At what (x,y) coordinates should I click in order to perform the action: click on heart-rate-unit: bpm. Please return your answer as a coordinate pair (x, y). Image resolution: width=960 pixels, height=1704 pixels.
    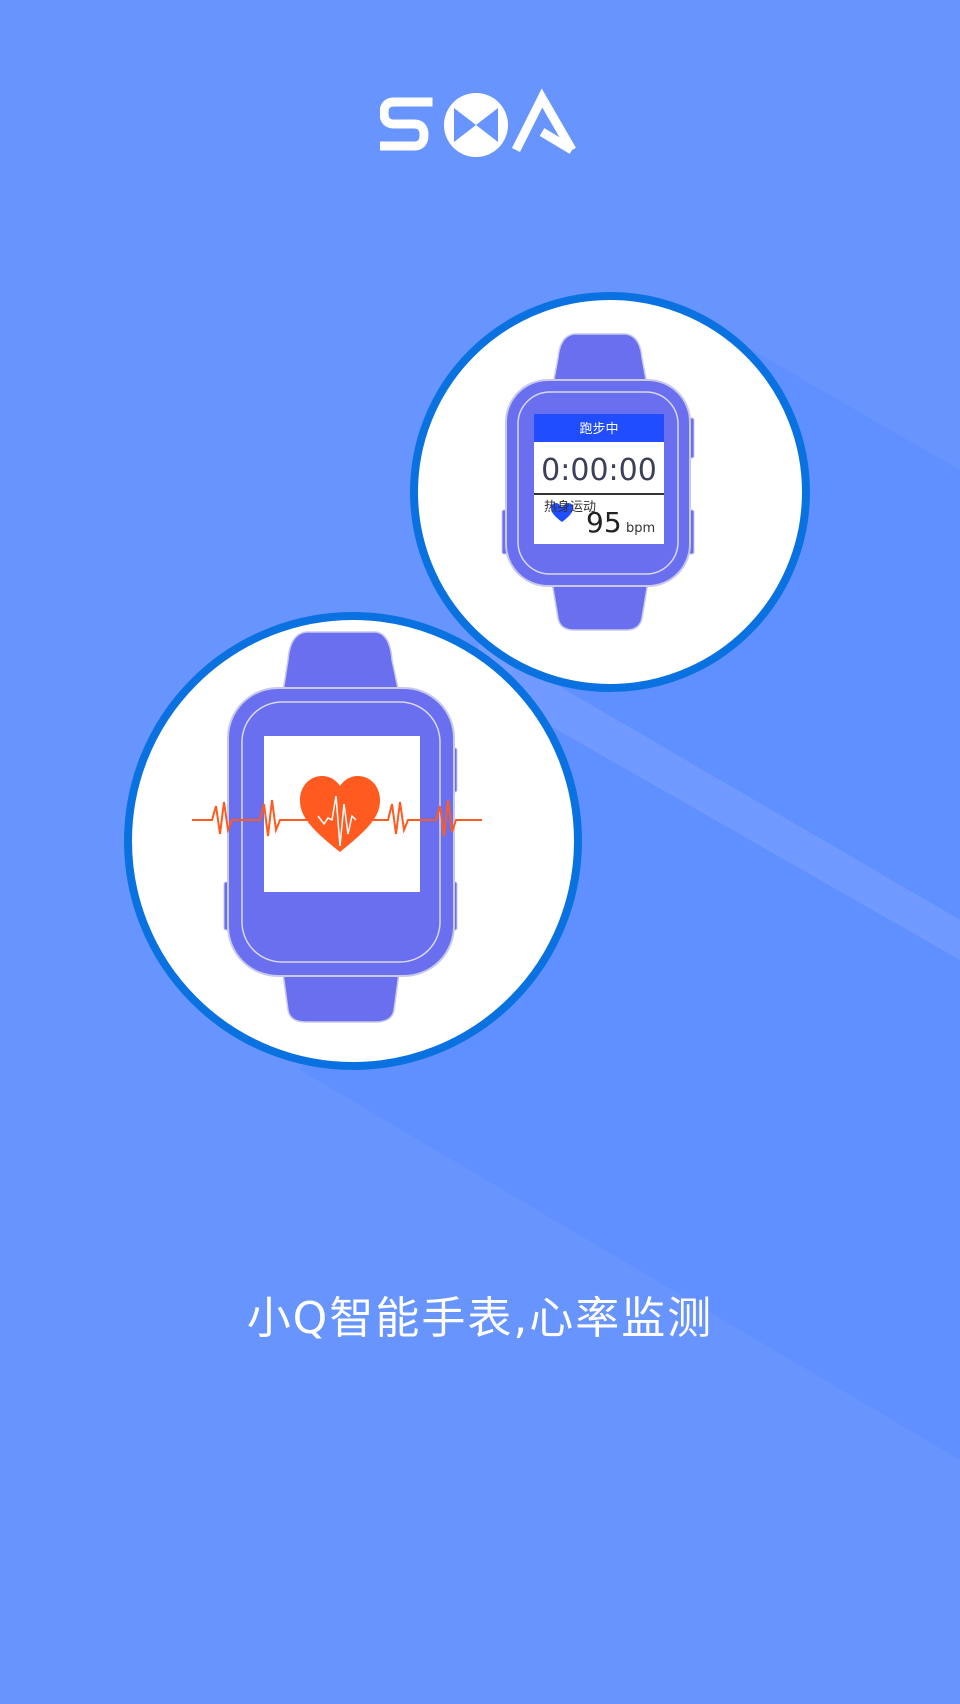
    Looking at the image, I should click on (640, 528).